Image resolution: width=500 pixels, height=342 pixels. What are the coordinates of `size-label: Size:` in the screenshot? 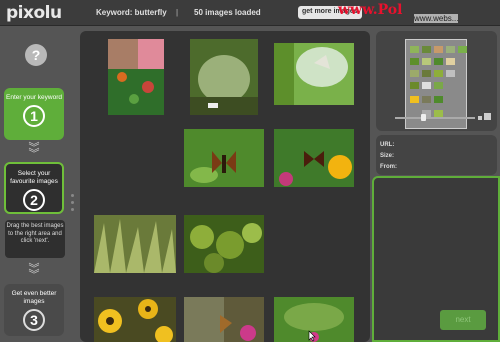 It's located at (387, 156).